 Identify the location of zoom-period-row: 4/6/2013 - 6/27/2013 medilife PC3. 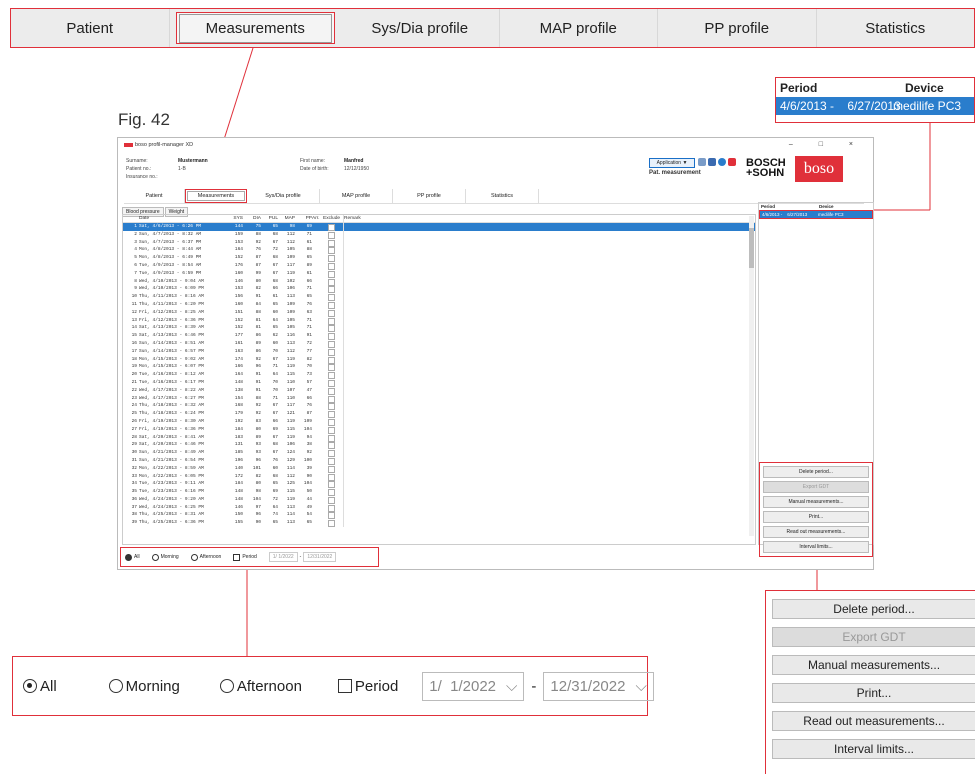
(875, 106).